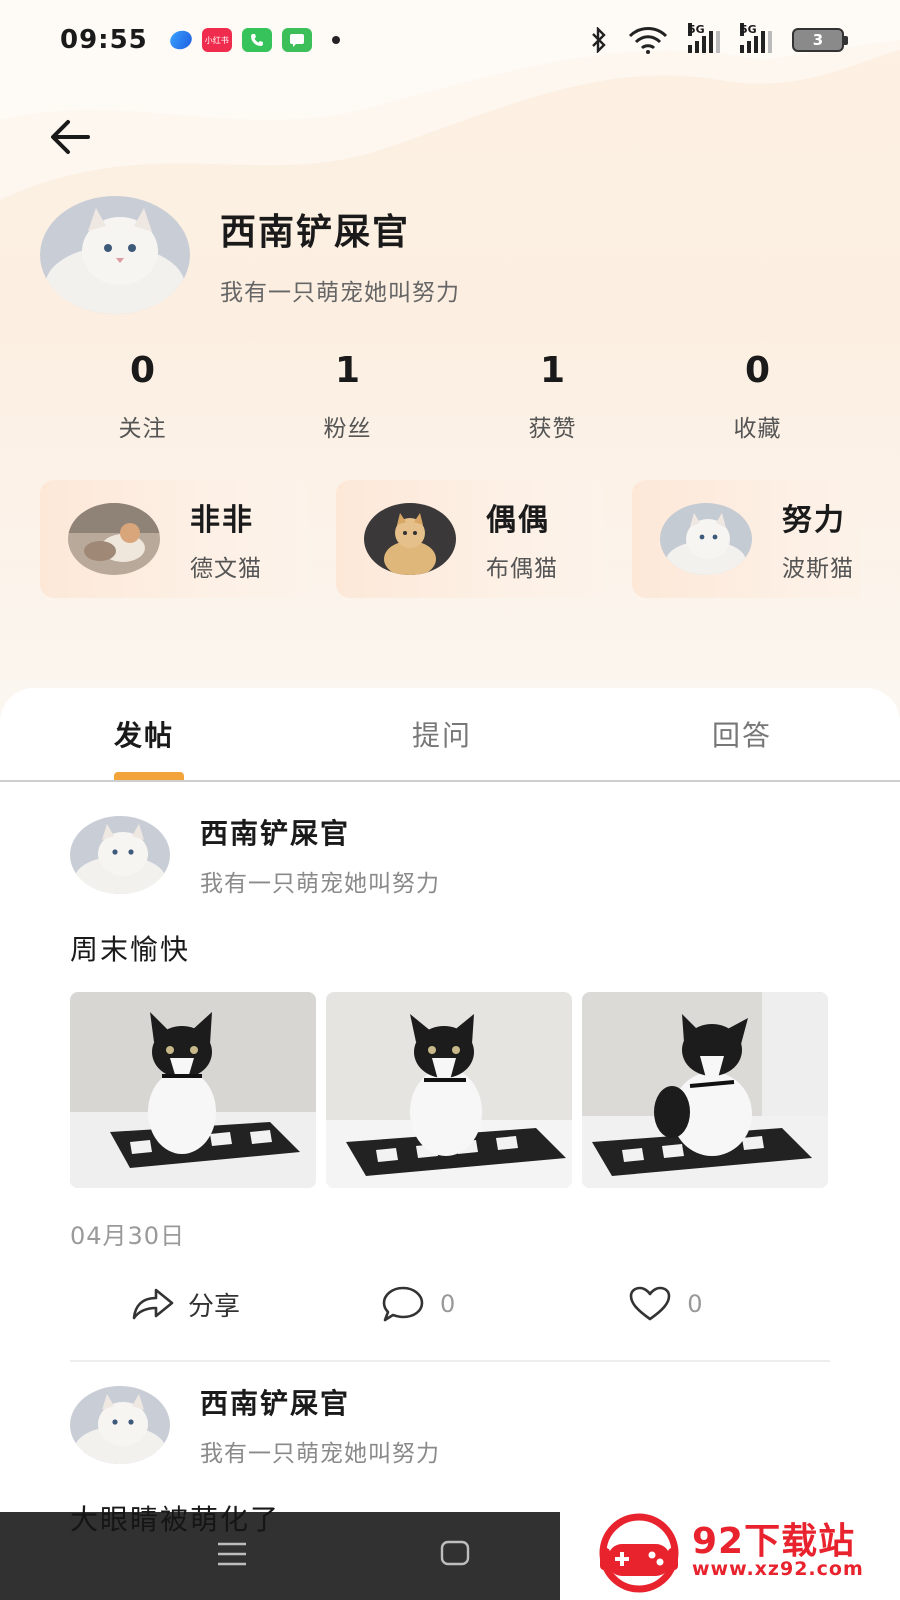  I want to click on post-image-grid, so click(450, 1090).